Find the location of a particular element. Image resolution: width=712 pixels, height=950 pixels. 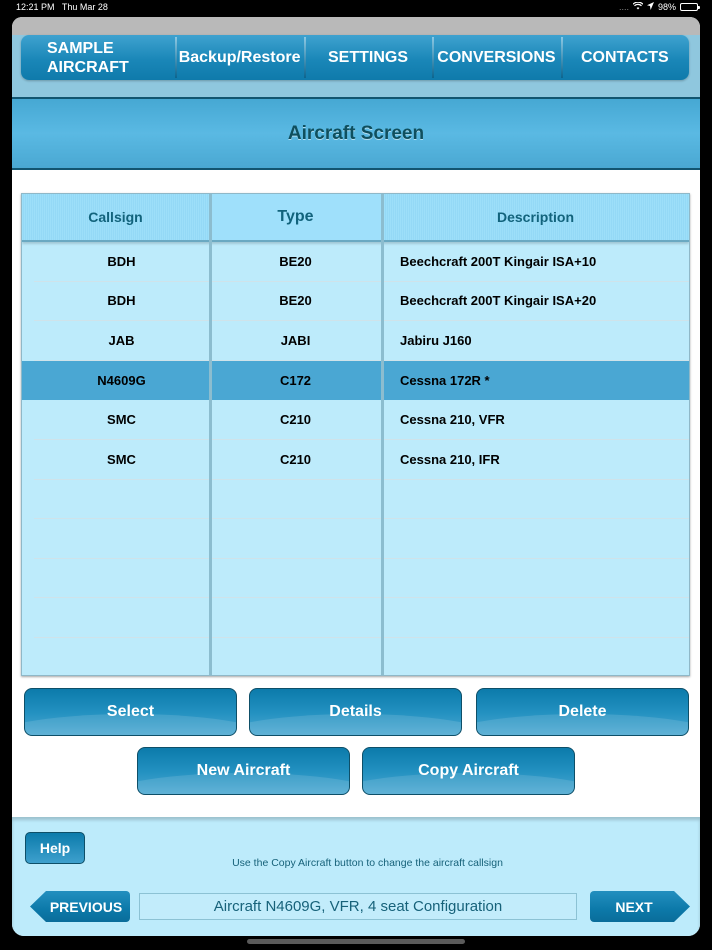

nav-sample-aircraft-label: SAMPLE AIRCRAFT is located at coordinates (88, 58).